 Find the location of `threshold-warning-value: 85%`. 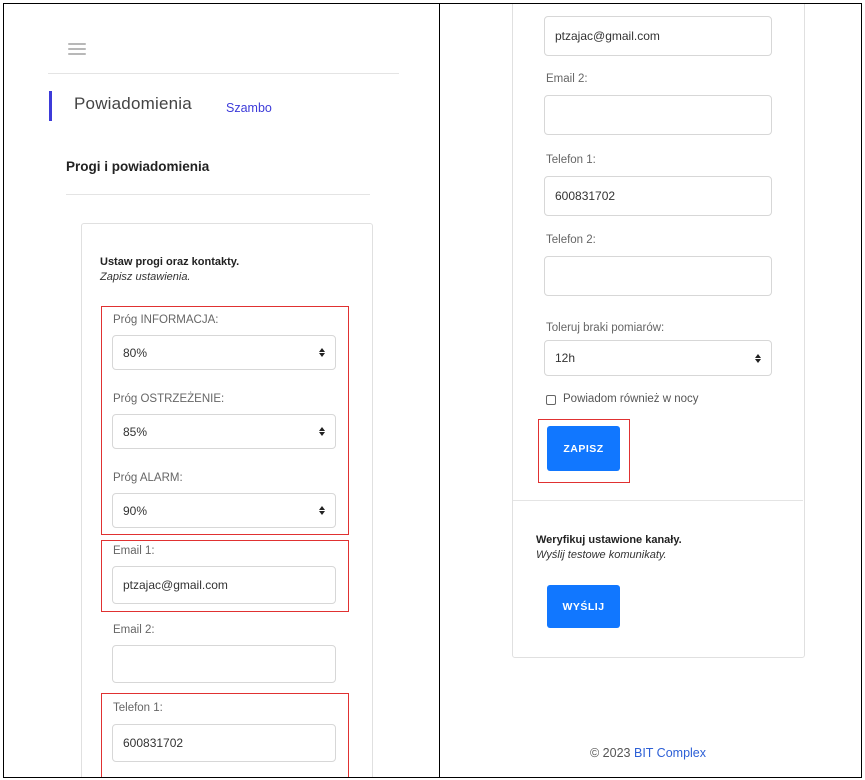

threshold-warning-value: 85% is located at coordinates (135, 431).